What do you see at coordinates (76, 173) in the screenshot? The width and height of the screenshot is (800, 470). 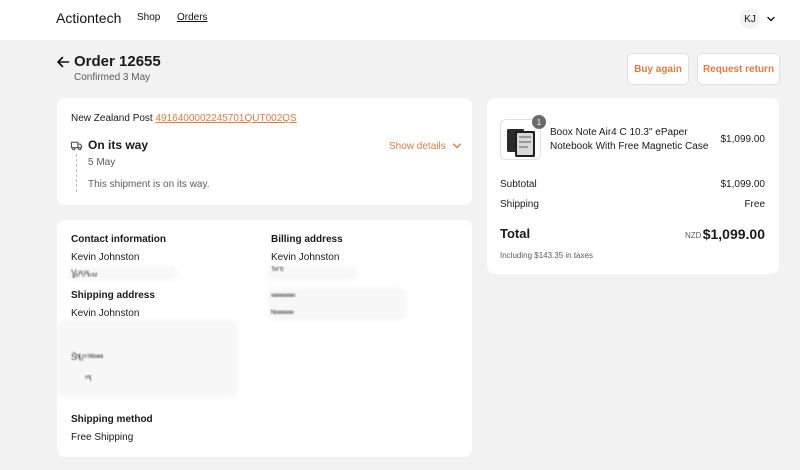 I see `timeline-line` at bounding box center [76, 173].